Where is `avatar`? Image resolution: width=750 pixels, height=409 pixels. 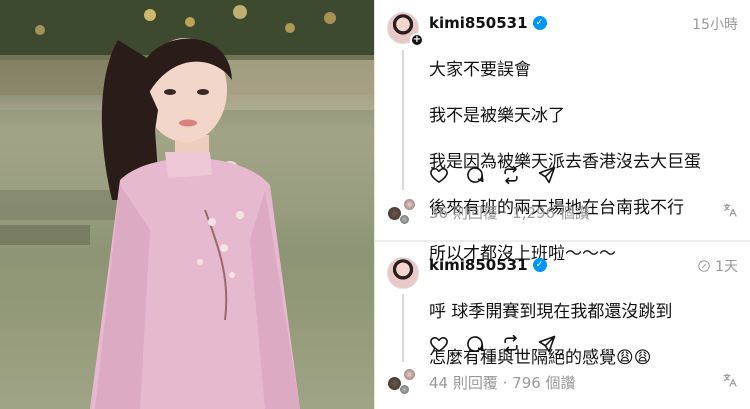
avatar is located at coordinates (403, 273).